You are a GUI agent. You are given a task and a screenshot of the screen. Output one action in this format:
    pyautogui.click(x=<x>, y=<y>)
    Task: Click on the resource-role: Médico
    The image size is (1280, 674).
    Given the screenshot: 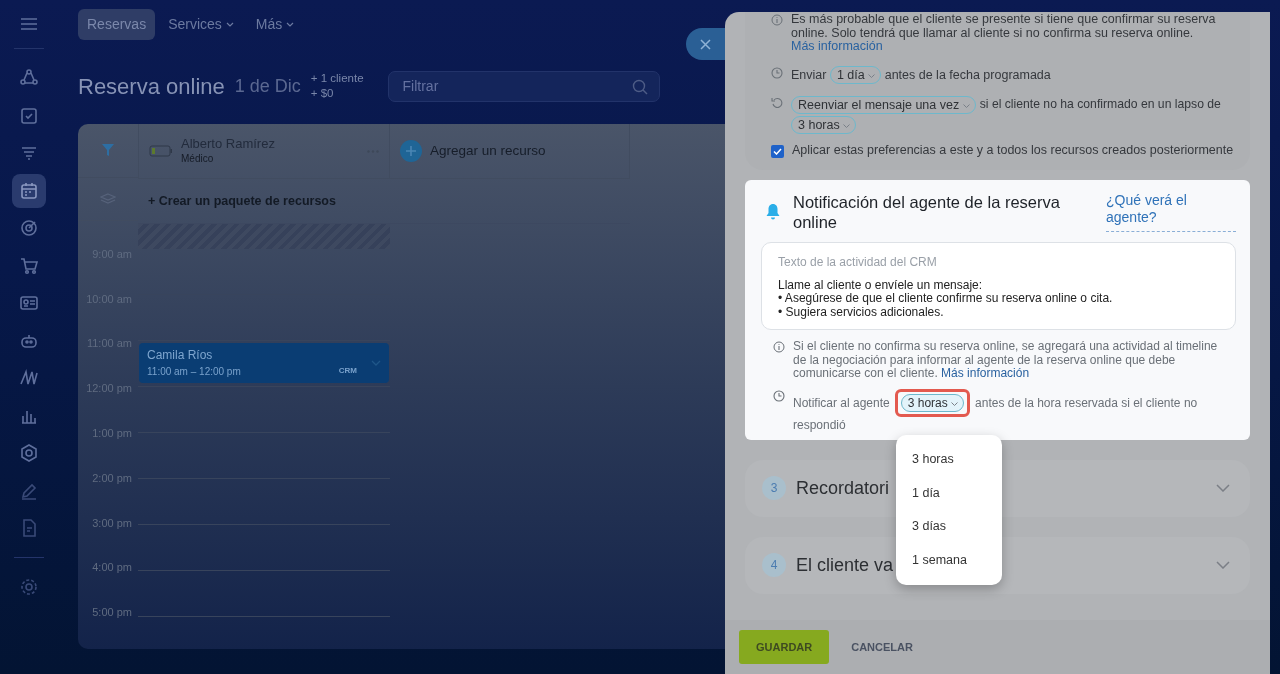 What is the action you would take?
    pyautogui.click(x=198, y=159)
    